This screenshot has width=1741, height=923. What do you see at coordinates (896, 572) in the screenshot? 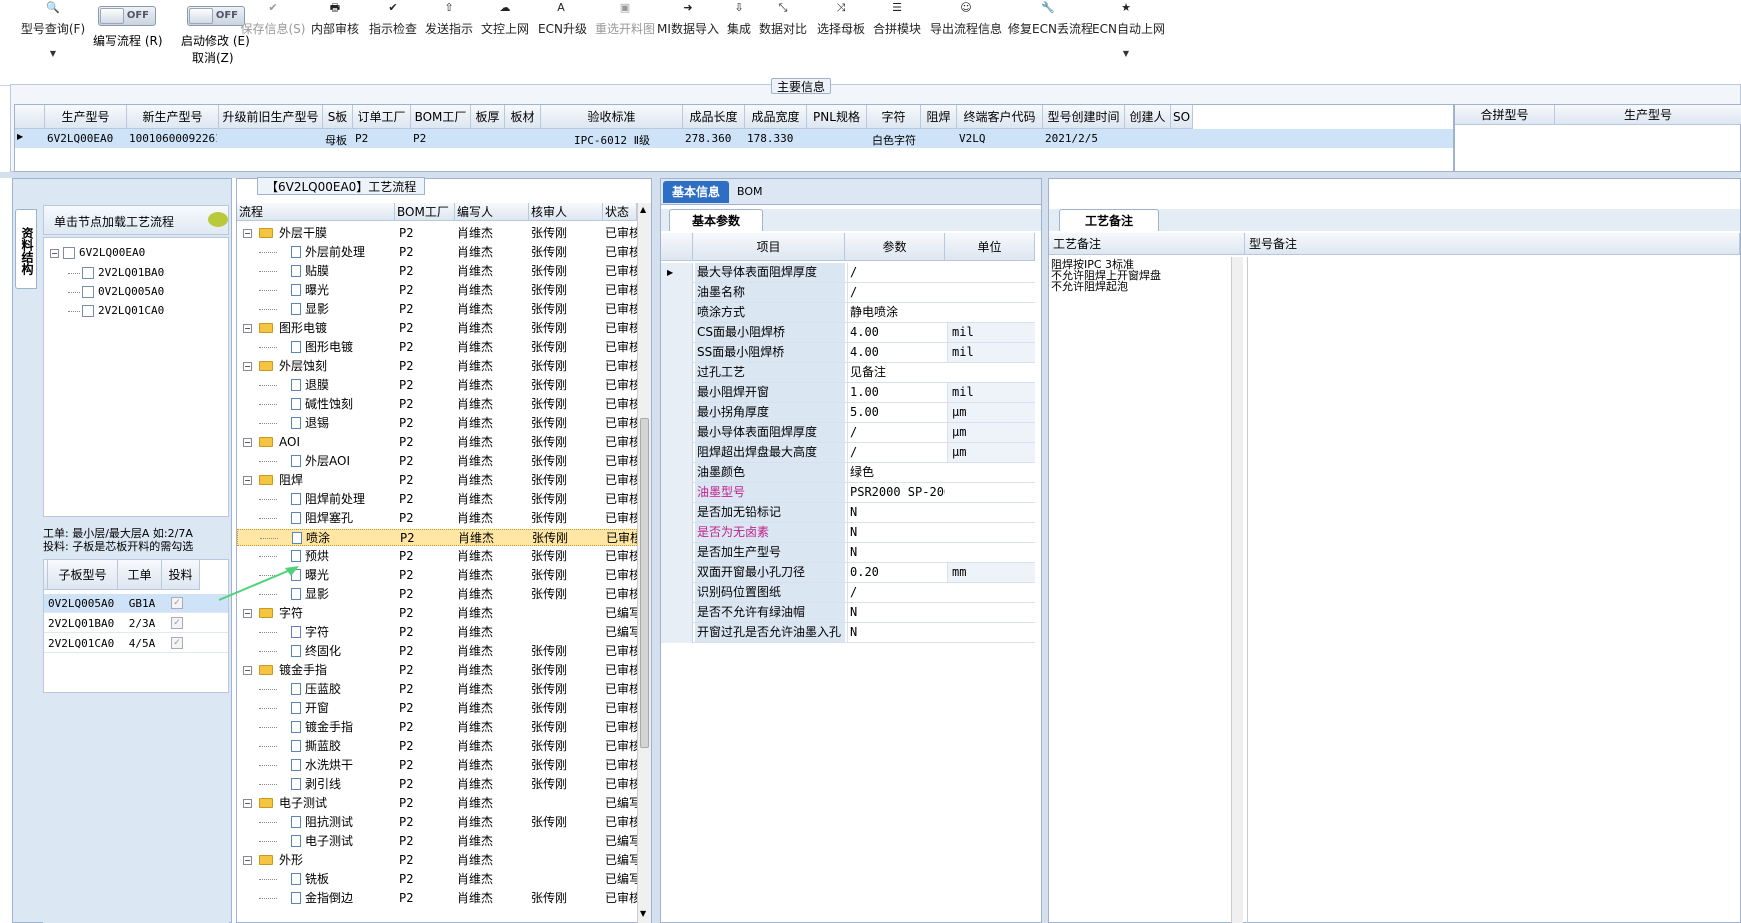
I see `param-value: 0.20` at bounding box center [896, 572].